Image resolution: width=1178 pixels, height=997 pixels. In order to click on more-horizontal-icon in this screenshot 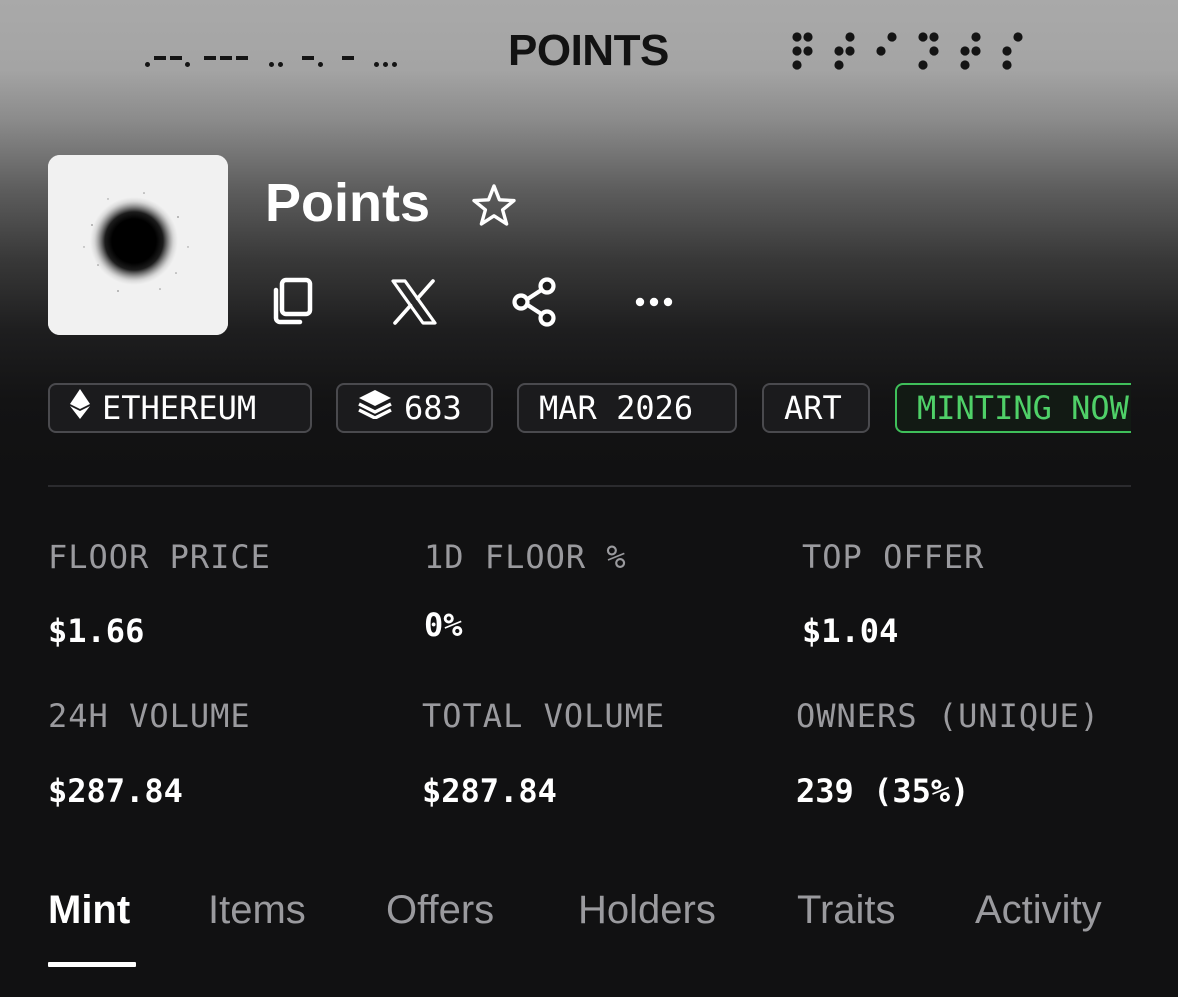, I will do `click(654, 302)`.